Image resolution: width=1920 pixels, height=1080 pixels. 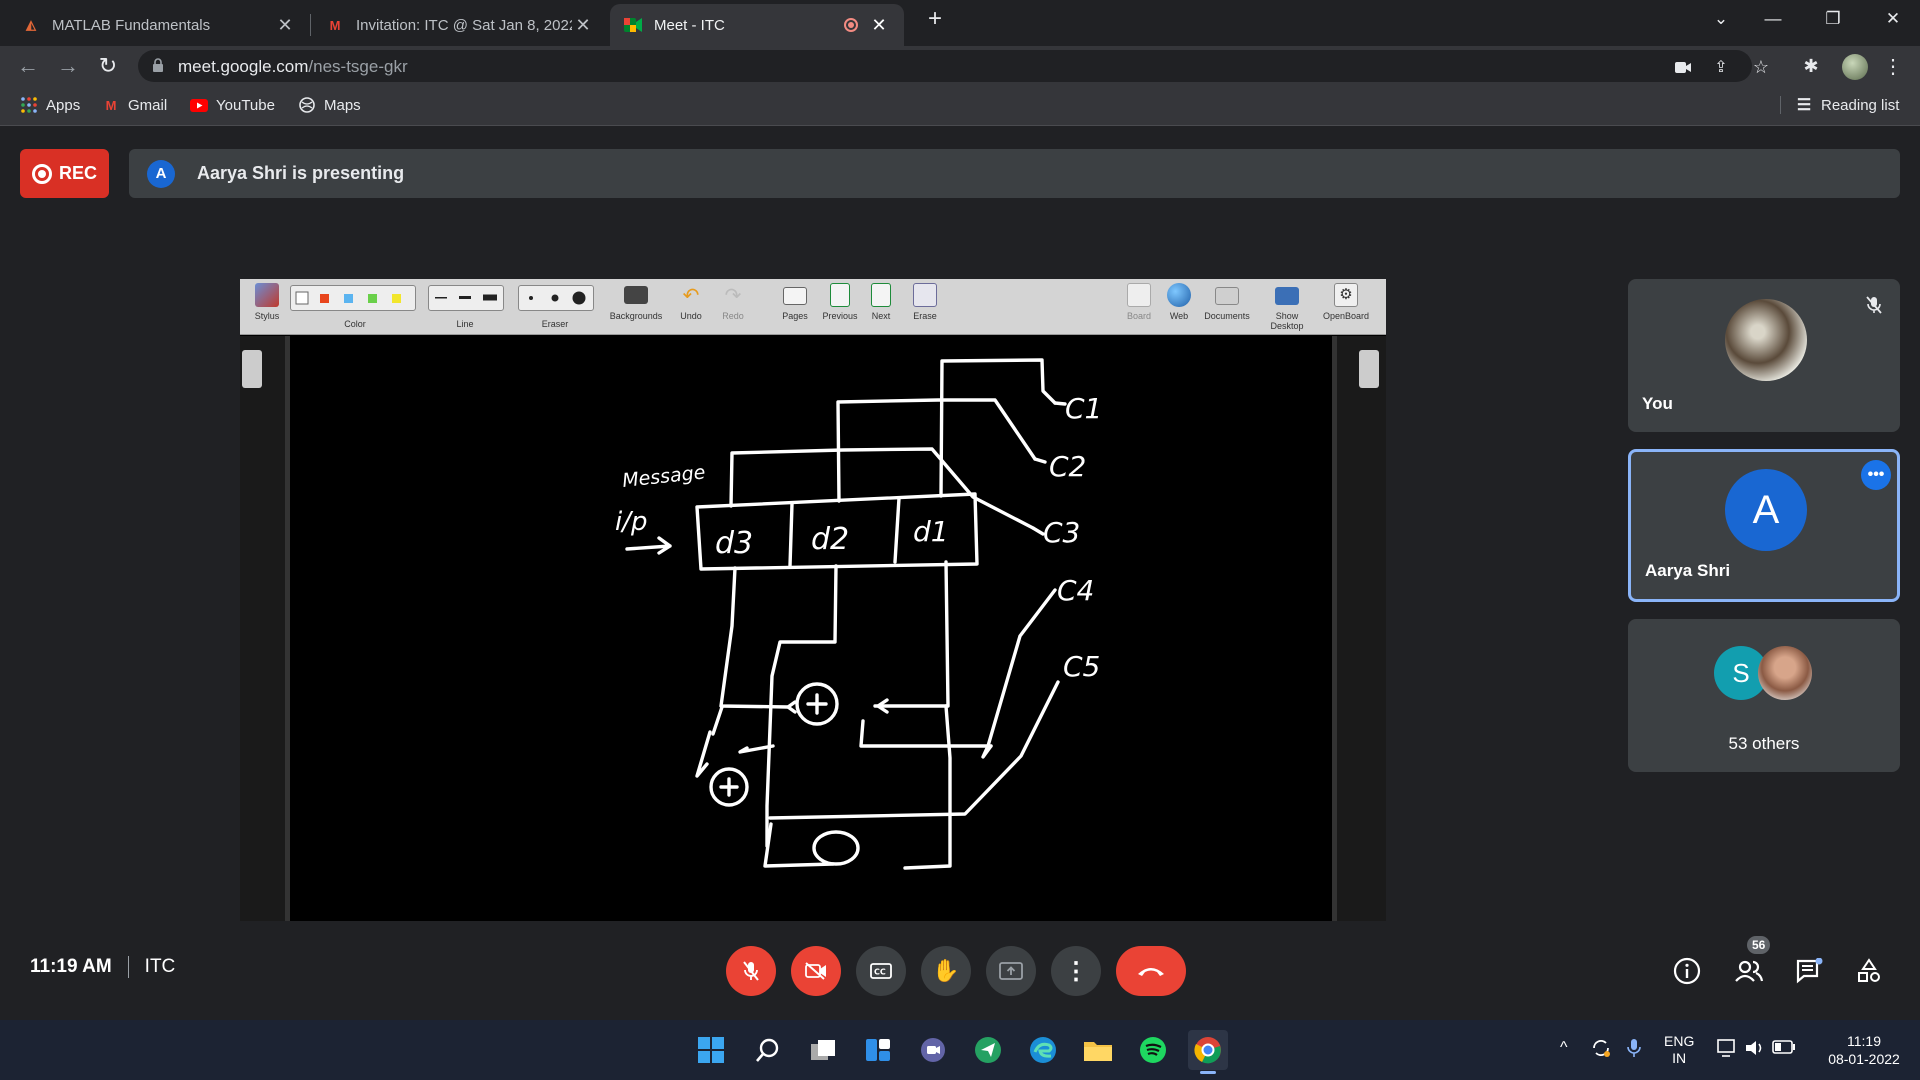 I want to click on message-label: Message, so click(x=663, y=476).